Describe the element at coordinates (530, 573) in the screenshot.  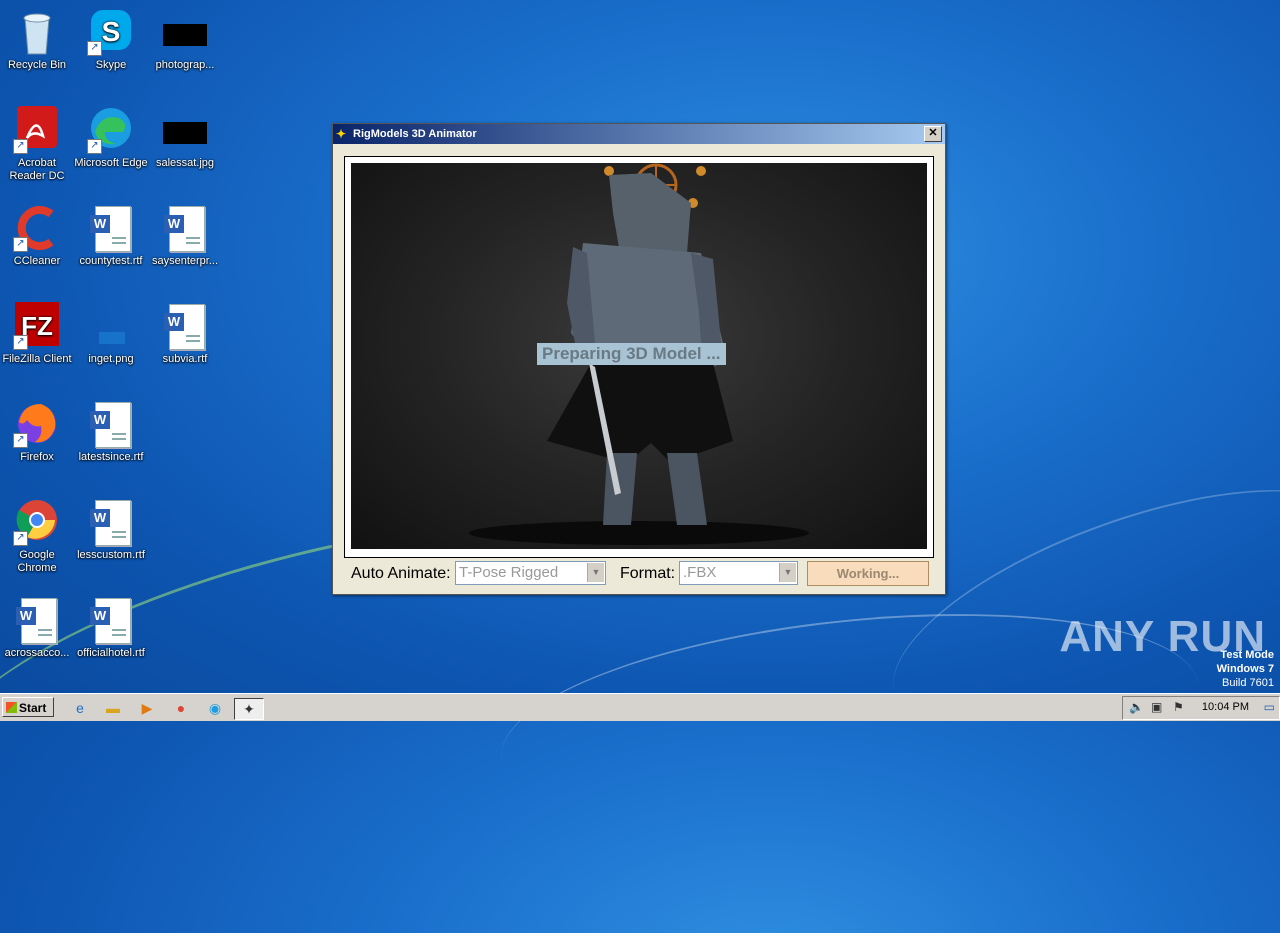
I see `auto-animate-select: T-Pose Rigged ▼` at that location.